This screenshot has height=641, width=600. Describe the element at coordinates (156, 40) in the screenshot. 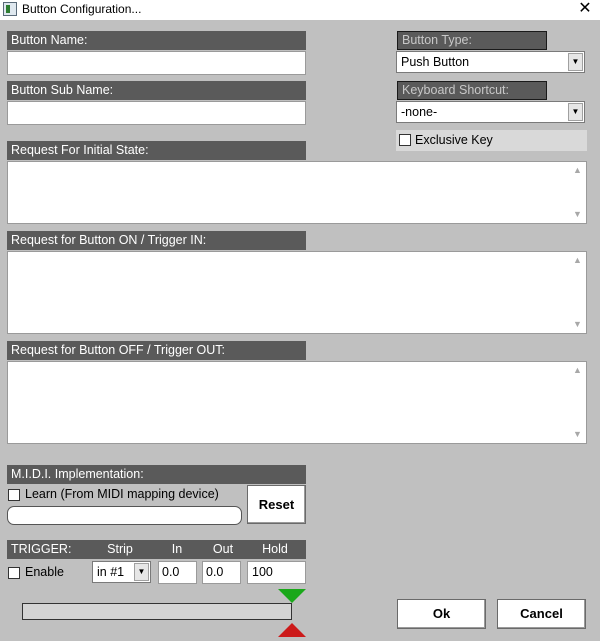

I see `button-name-label: Button Name:` at that location.